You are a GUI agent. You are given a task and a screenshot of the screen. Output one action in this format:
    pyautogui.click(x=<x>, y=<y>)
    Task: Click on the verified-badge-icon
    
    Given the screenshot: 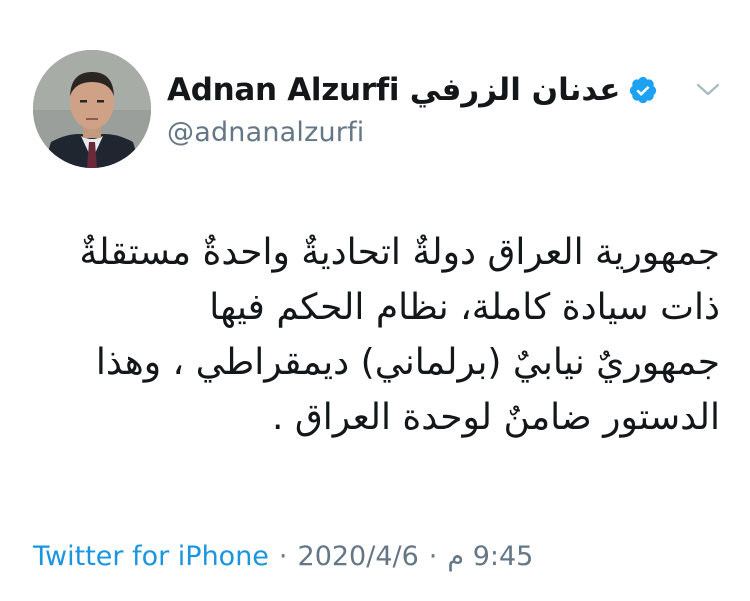 What is the action you would take?
    pyautogui.click(x=643, y=90)
    